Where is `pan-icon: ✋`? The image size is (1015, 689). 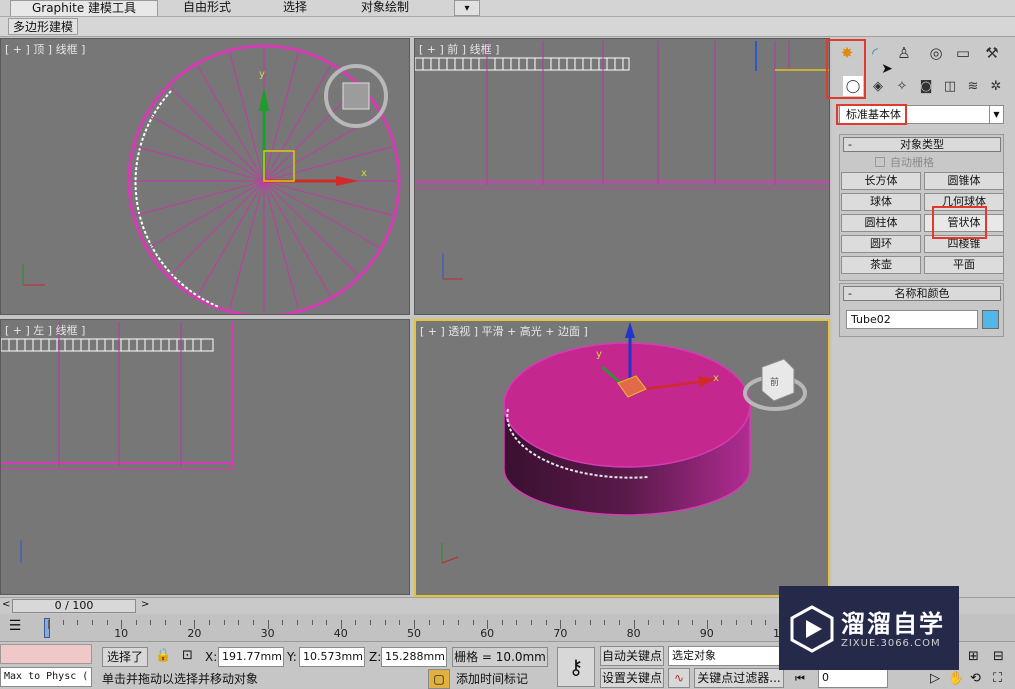 pan-icon: ✋ is located at coordinates (956, 679).